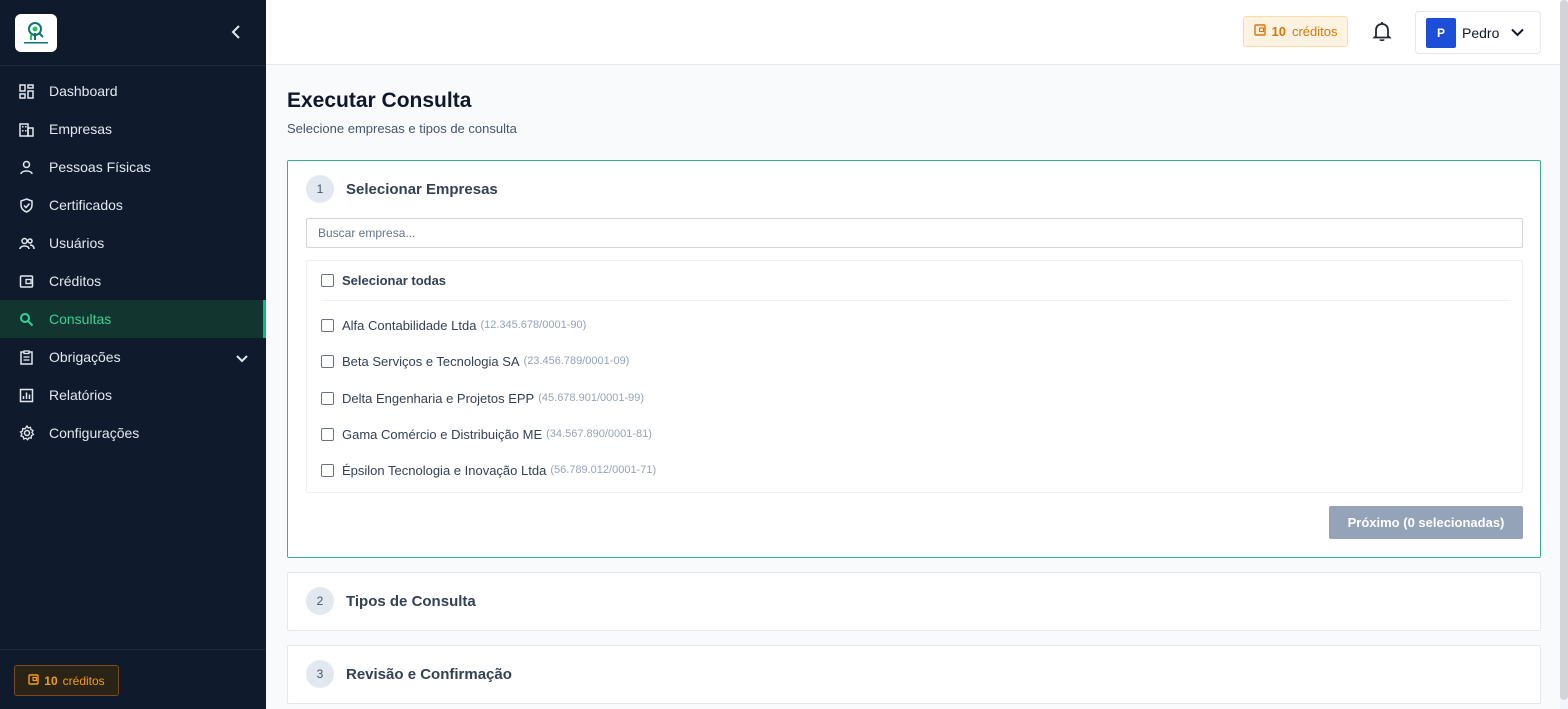 The image size is (1568, 709). I want to click on company-name: Alfa Contabilidade Ltda, so click(409, 325).